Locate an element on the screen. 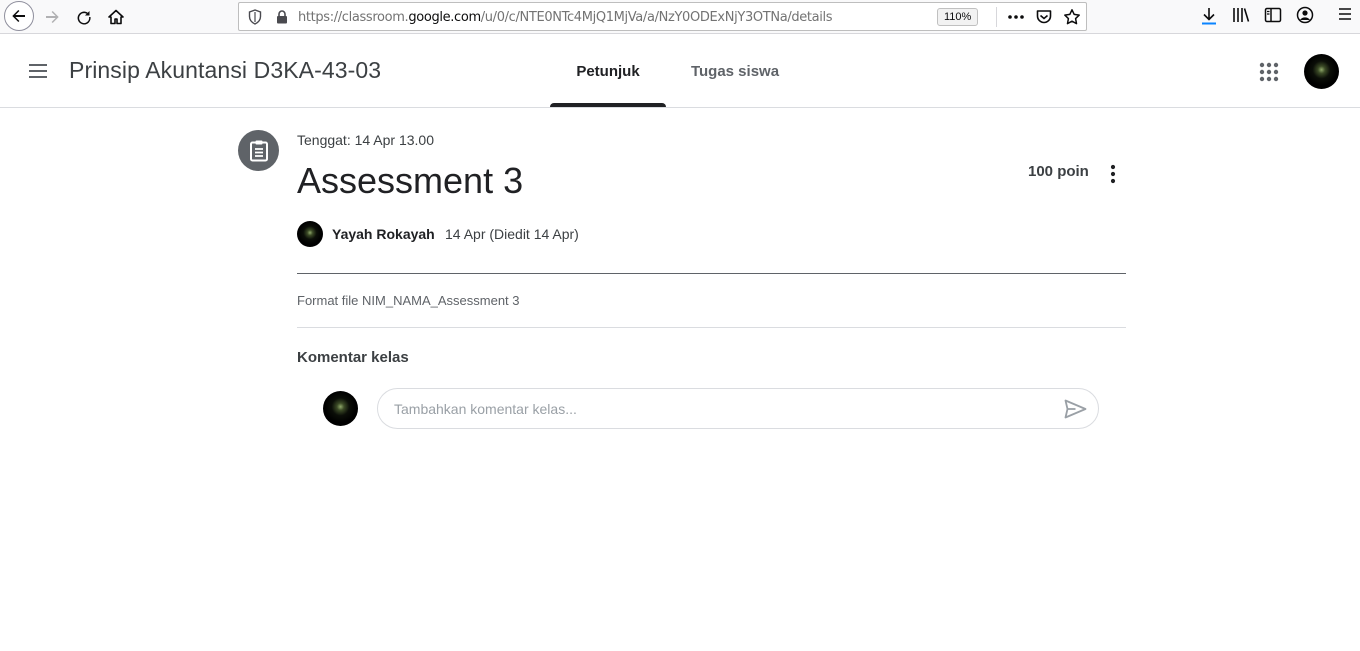  google-apps-button is located at coordinates (1269, 72).